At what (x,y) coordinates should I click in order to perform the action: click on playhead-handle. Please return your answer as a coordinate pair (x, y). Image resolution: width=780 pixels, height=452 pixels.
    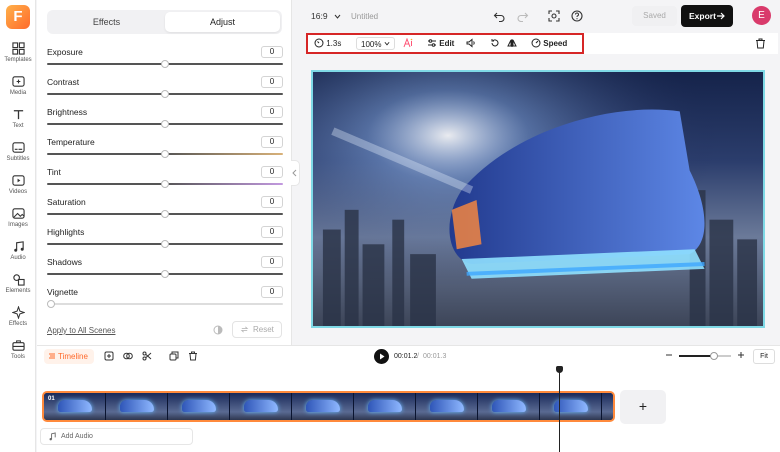
    Looking at the image, I should click on (559, 369).